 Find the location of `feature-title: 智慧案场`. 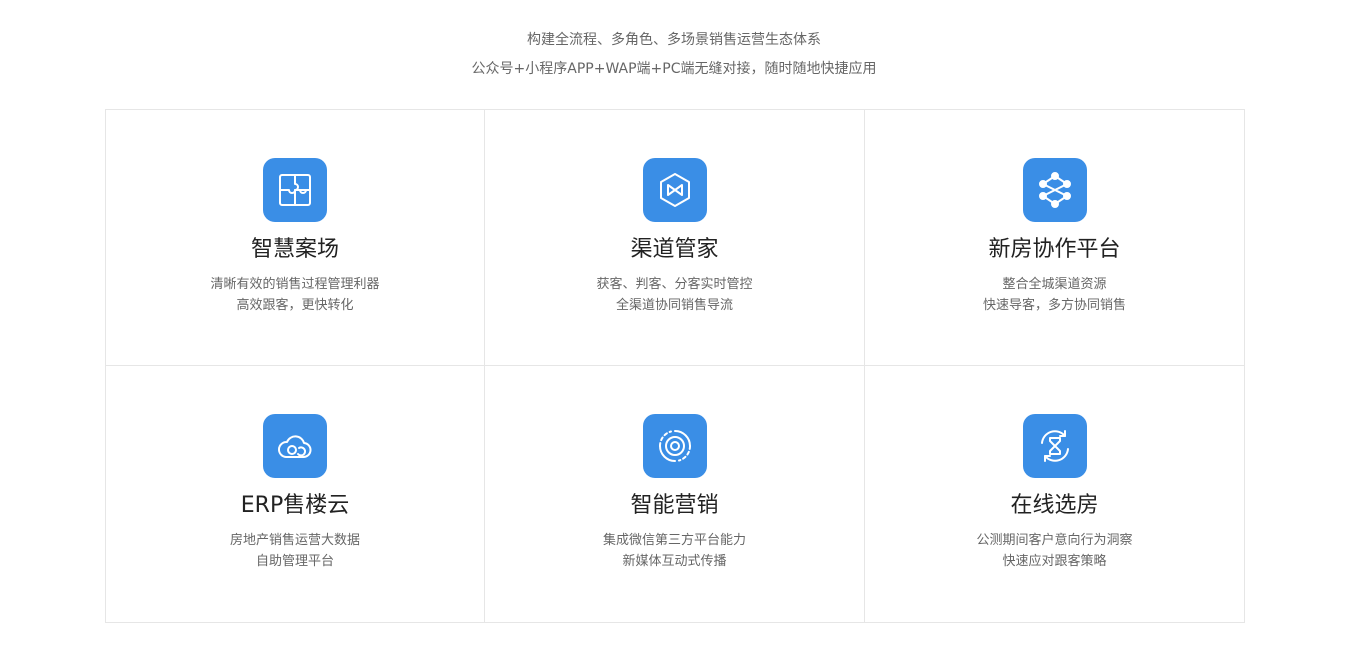

feature-title: 智慧案场 is located at coordinates (294, 249).